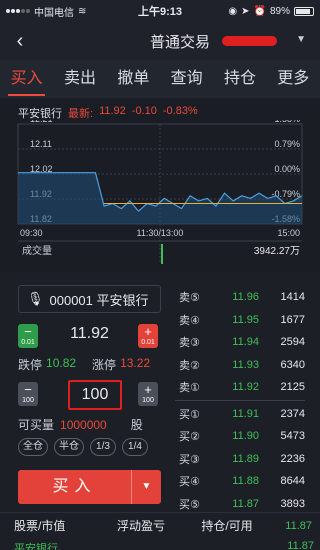 This screenshot has height=550, width=320. What do you see at coordinates (240, 459) in the screenshot?
I see `bid-row: 买③ 11.89 2236` at bounding box center [240, 459].